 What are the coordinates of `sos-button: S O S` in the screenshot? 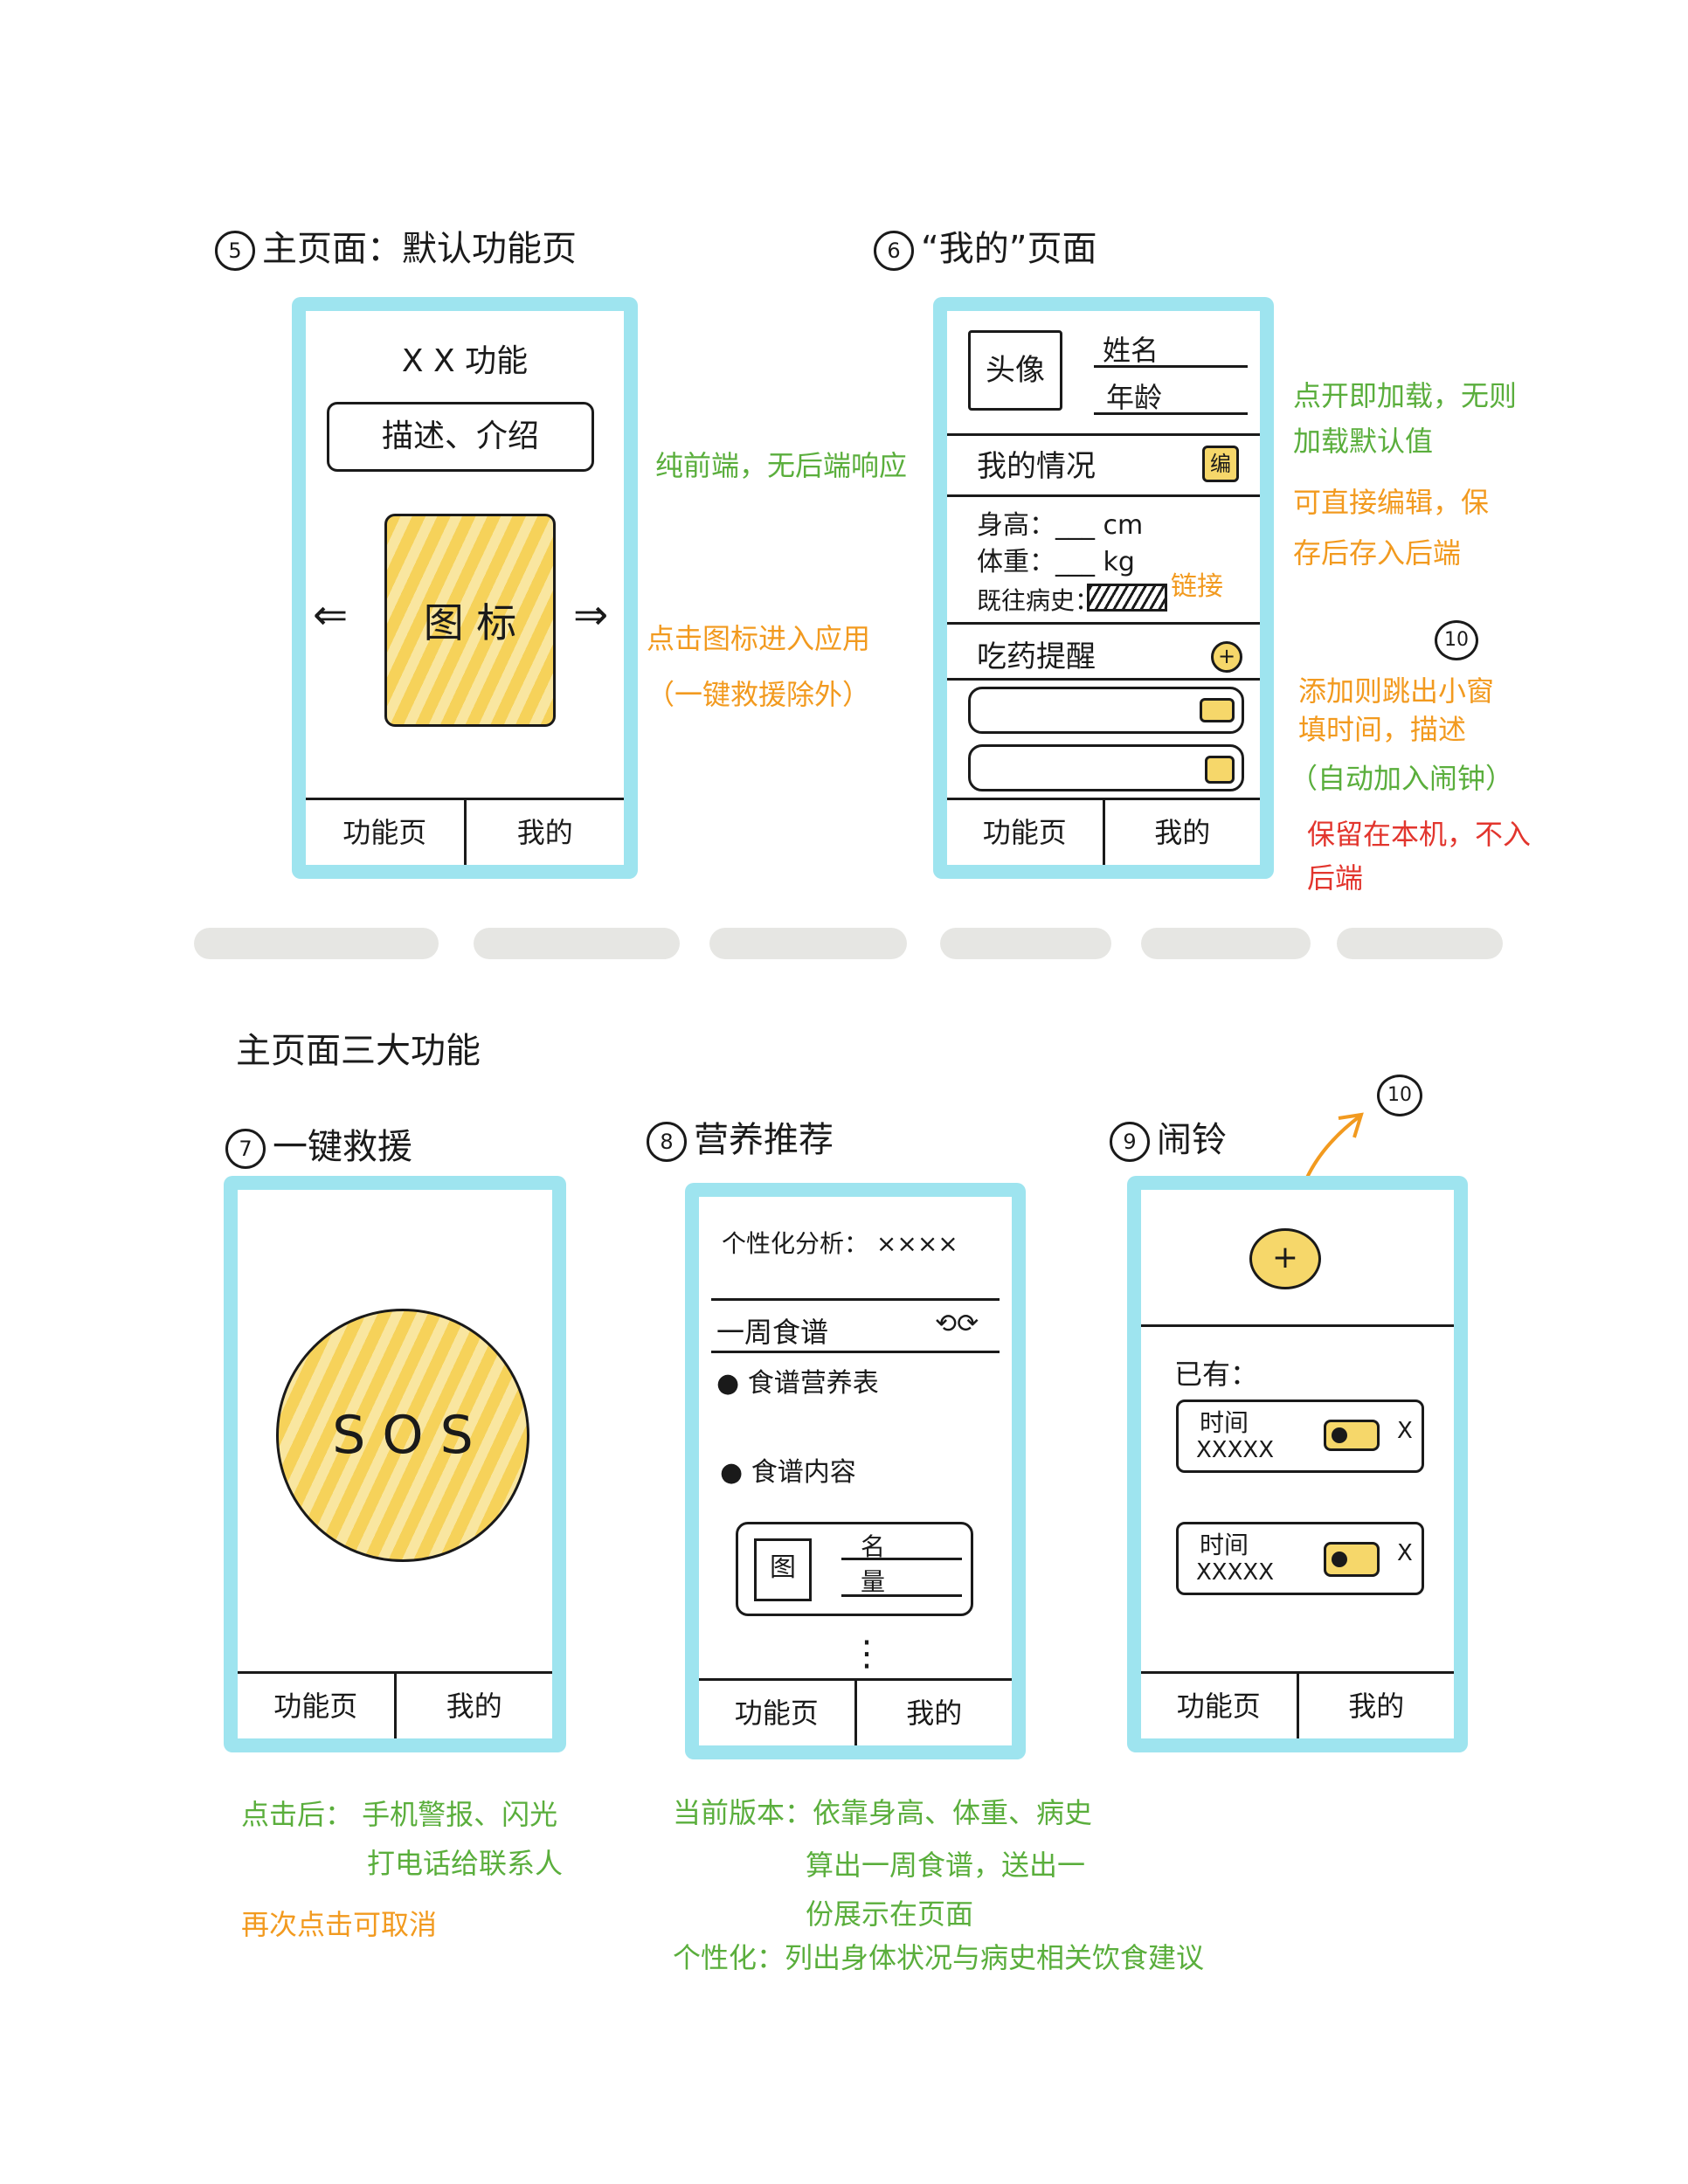 It's located at (402, 1435).